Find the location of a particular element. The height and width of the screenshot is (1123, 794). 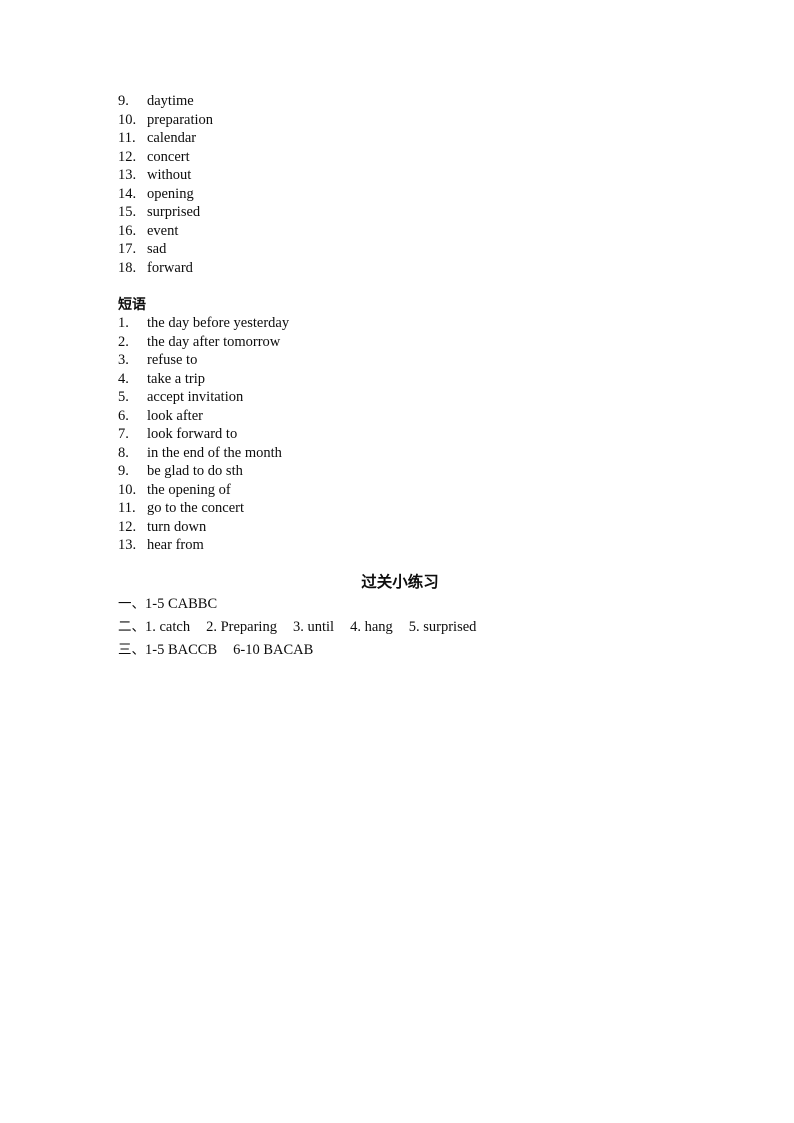

list-item-text: calendar is located at coordinates (172, 138).